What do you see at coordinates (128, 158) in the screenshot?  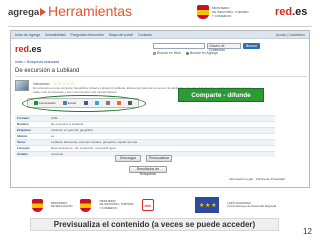 I see `download-button: Descargar` at bounding box center [128, 158].